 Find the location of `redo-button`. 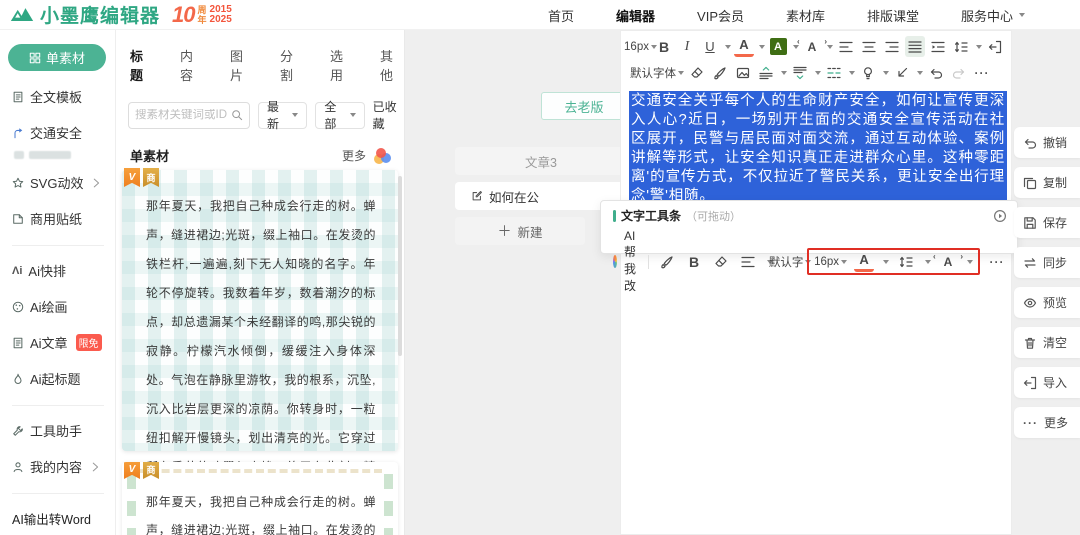

redo-button is located at coordinates (959, 72).